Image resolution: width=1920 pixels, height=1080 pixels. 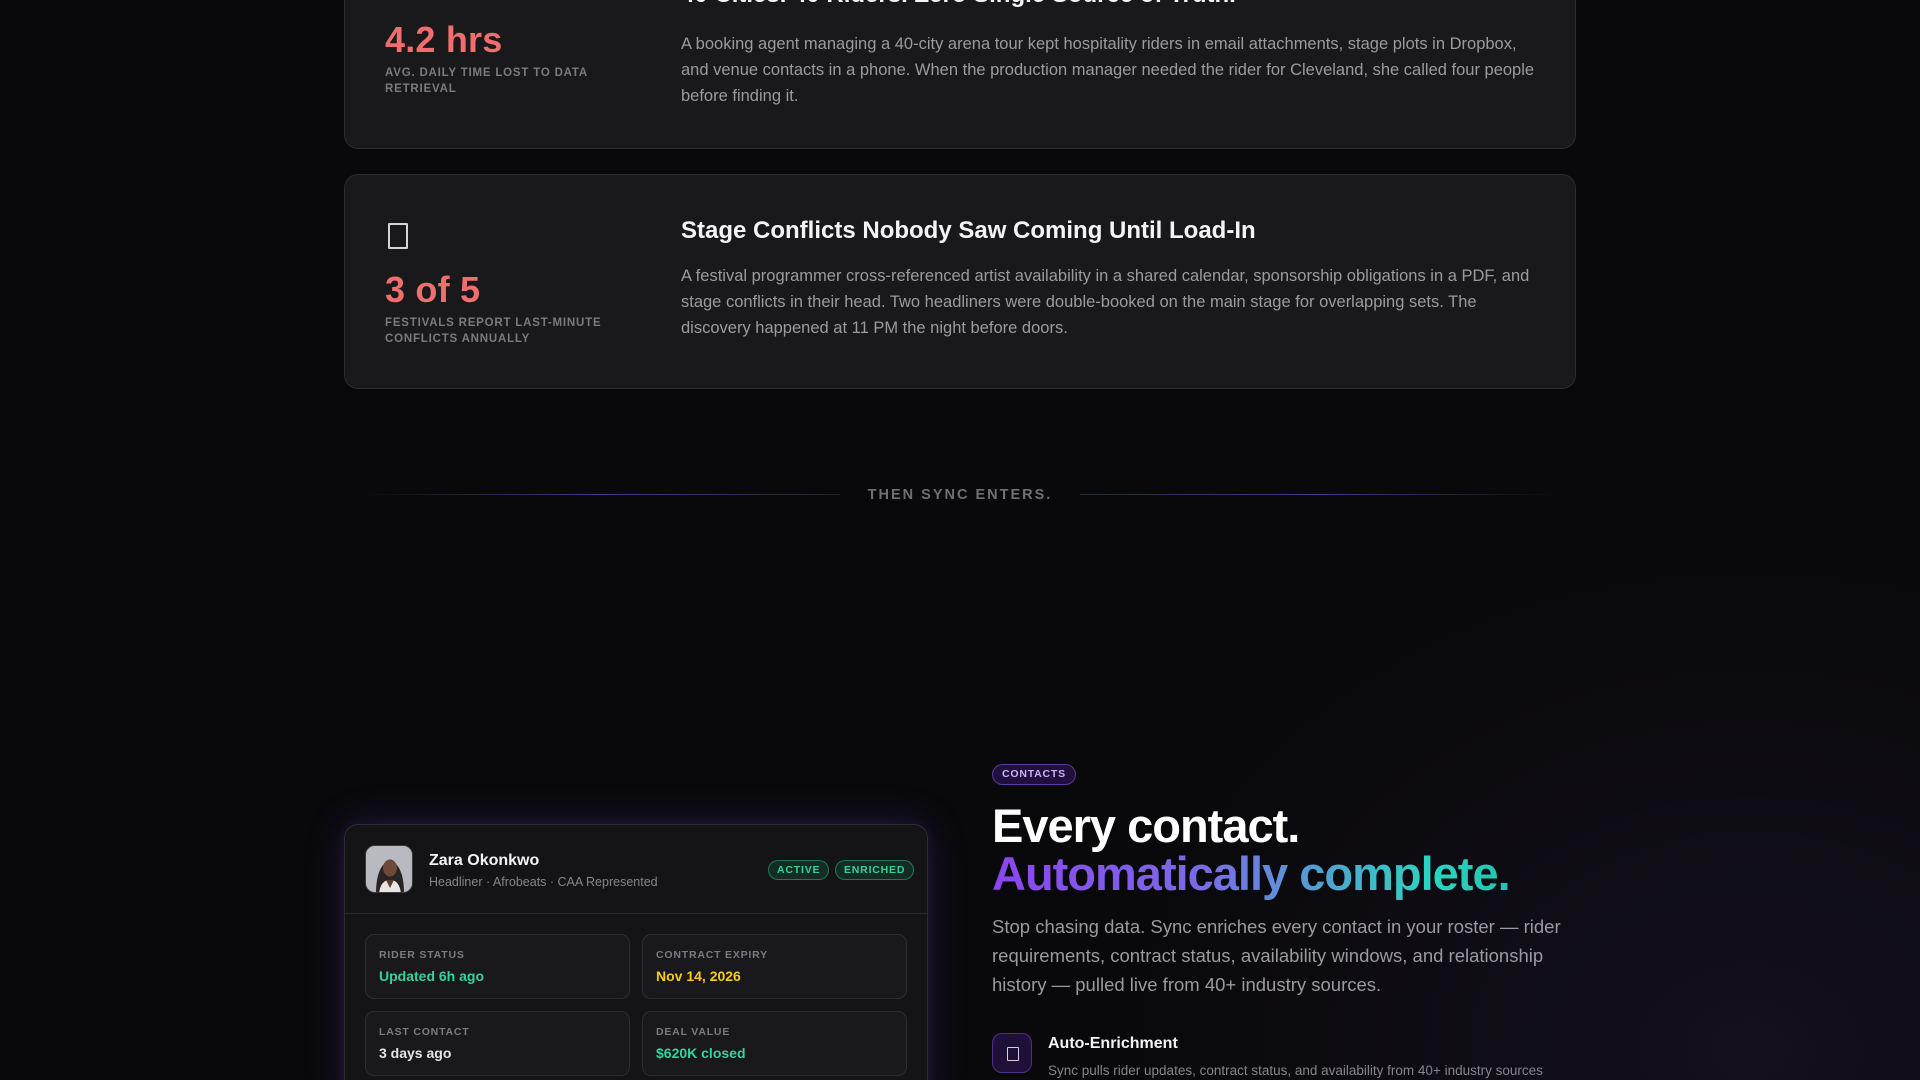 I want to click on field-rider-status: RIDER STATUS Updated 6h ago, so click(x=497, y=966).